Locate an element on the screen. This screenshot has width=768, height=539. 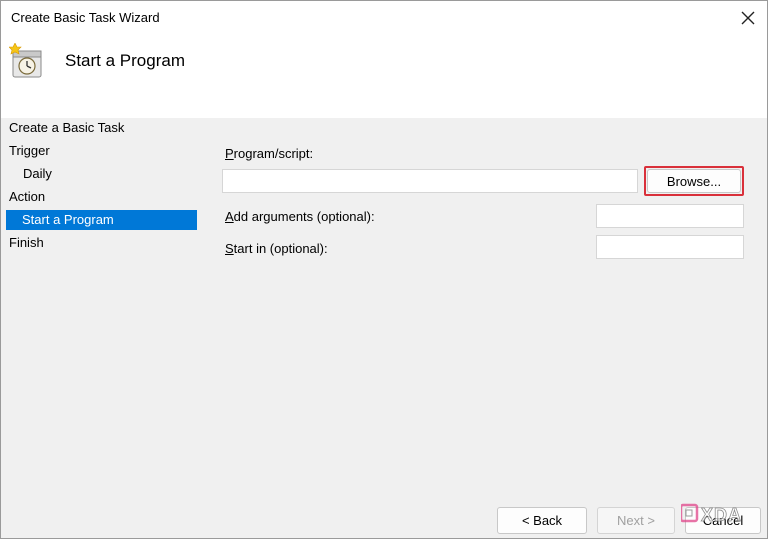
xda-watermark-logo: XDA is located at coordinates (711, 514).